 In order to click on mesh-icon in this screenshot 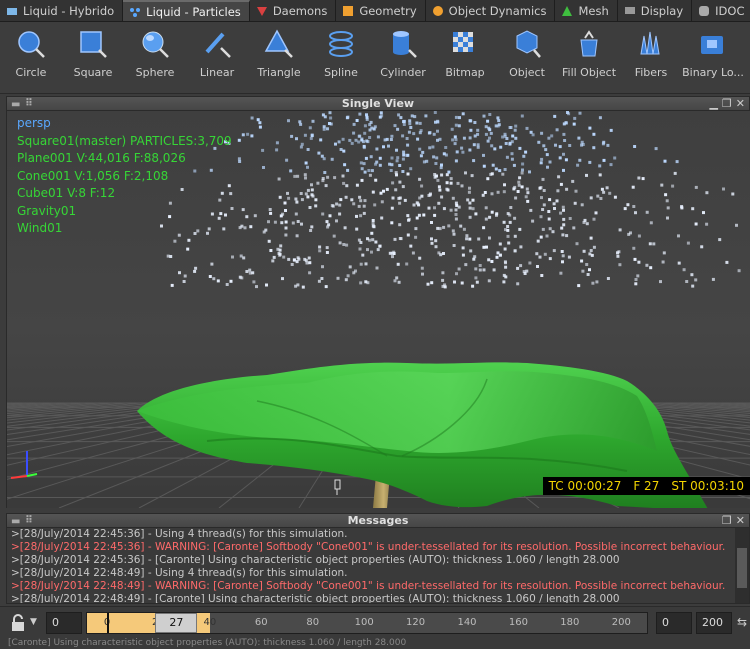, I will do `click(567, 11)`.